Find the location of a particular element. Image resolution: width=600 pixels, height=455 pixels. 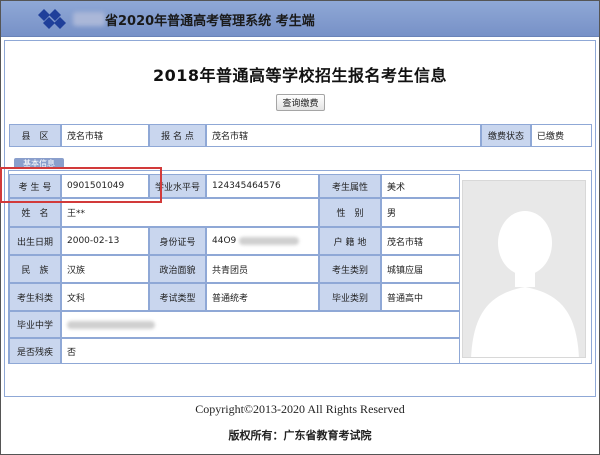

copyright-text: Copyright©2013-2020 All Rights Reserved is located at coordinates (300, 409).